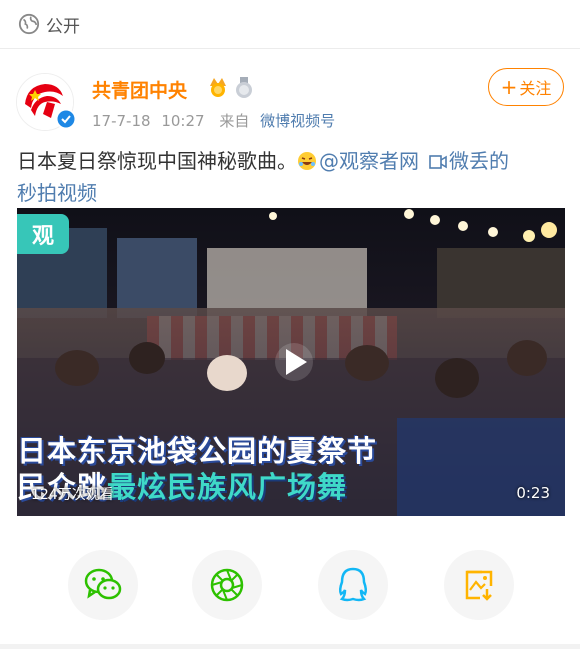  Describe the element at coordinates (291, 177) in the screenshot. I see `post-text: 日本夏日祭惊现中国神秘歌曲。 @观察者网 微丢的秒拍视频` at that location.